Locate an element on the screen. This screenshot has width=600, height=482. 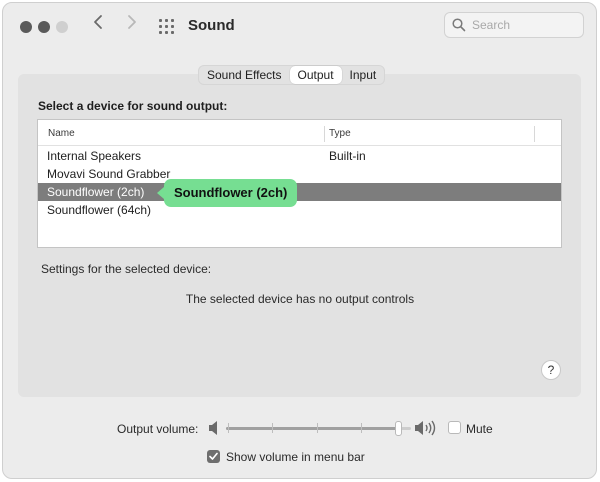
device-row-movavi-sound-grabber: Movavi Sound Grabber is located at coordinates (299, 174).